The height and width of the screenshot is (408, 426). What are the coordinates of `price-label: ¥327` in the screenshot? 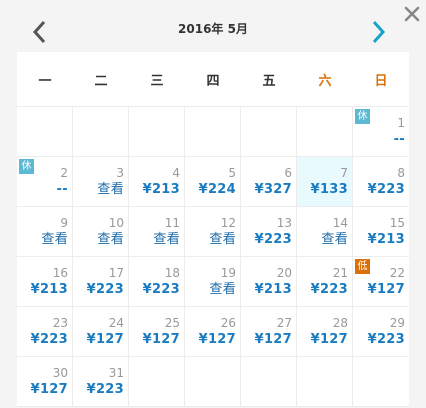 It's located at (273, 189).